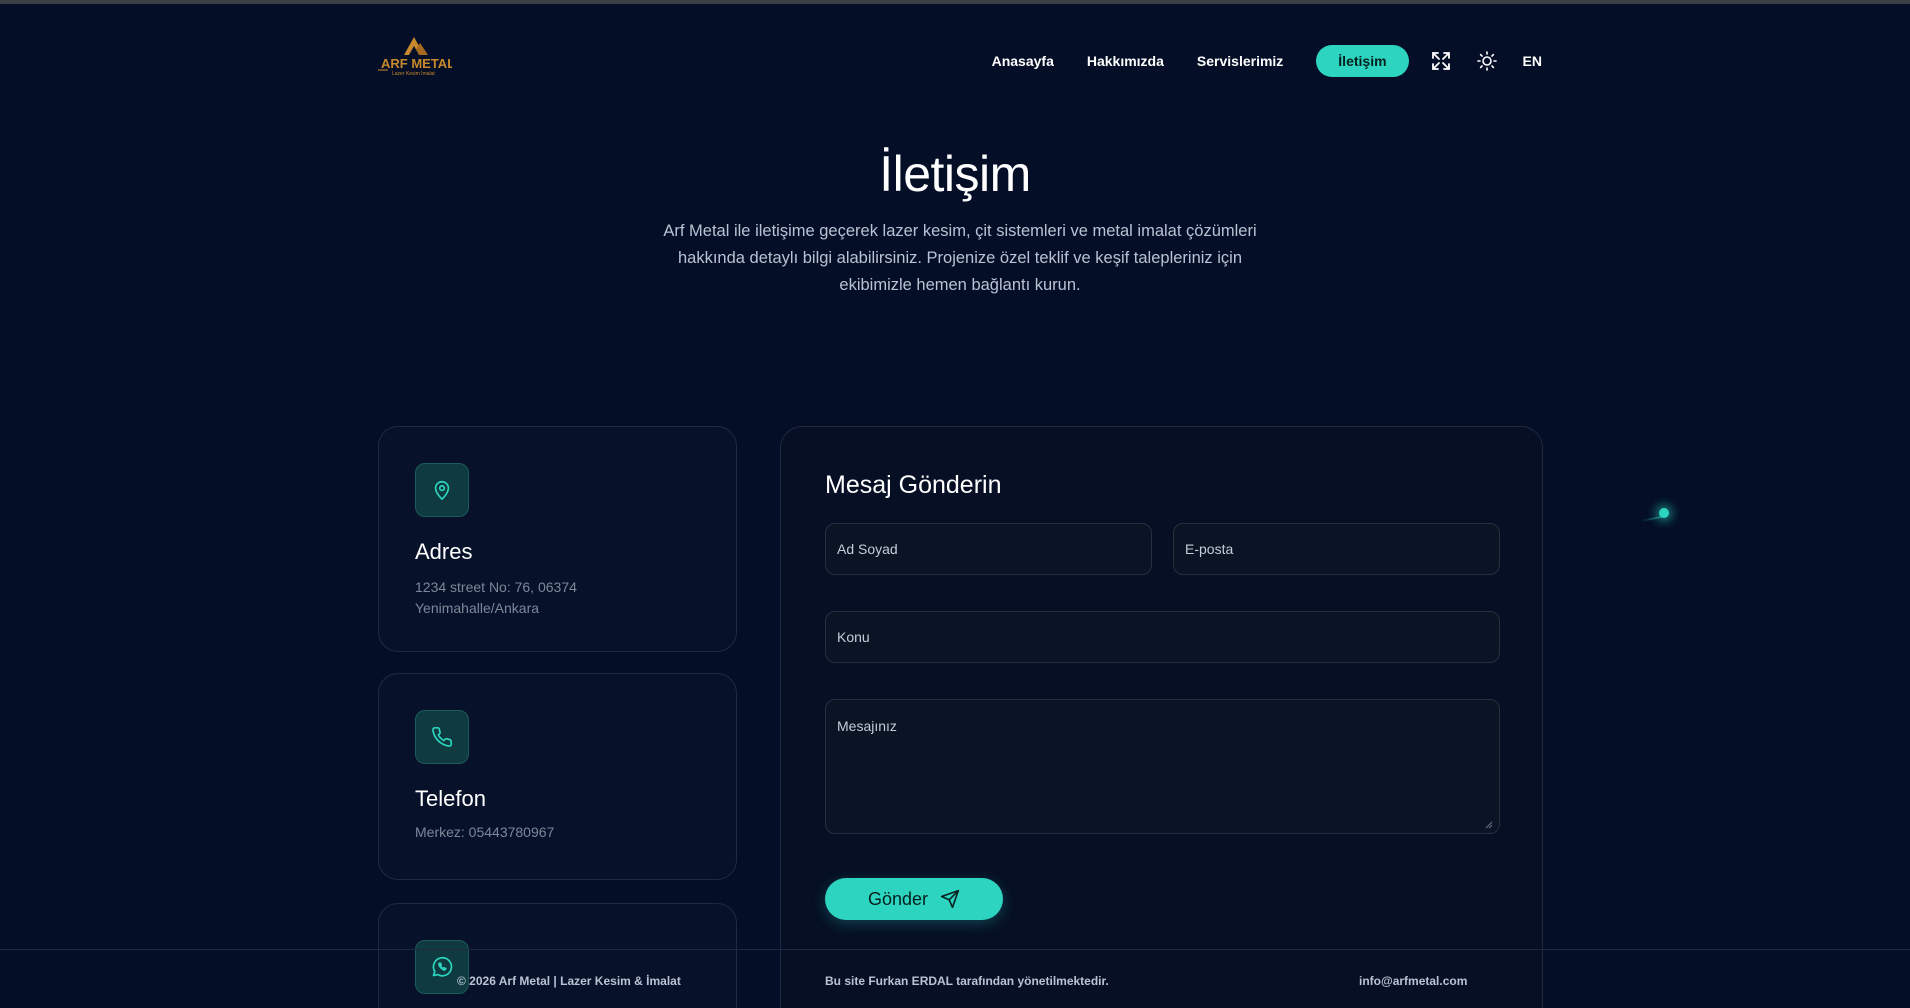 Image resolution: width=1910 pixels, height=1008 pixels. I want to click on subject-input: Konu, so click(1162, 637).